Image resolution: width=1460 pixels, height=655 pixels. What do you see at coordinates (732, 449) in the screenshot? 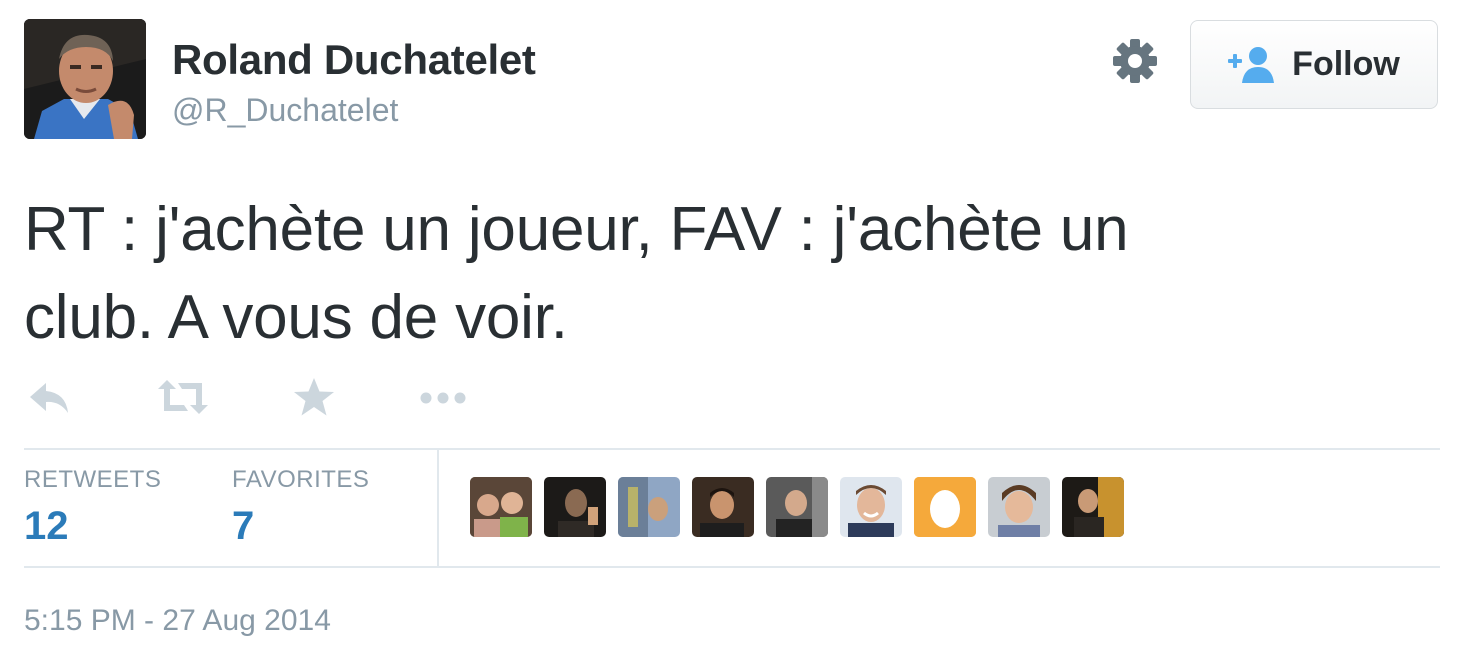
I see `stats-top-divider` at bounding box center [732, 449].